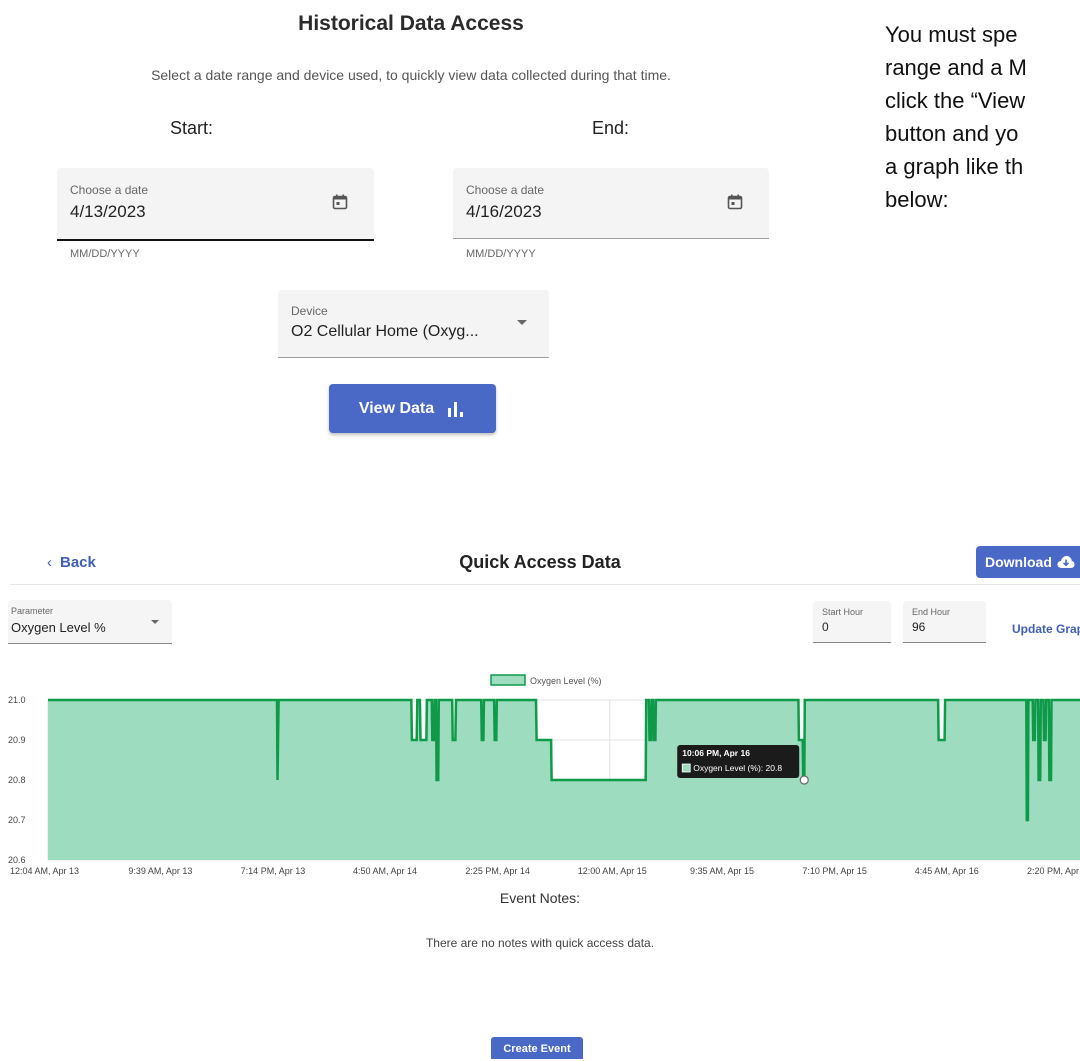 The width and height of the screenshot is (1080, 1061). Describe the element at coordinates (109, 190) in the screenshot. I see `start-date-field-label: Choose a date` at that location.